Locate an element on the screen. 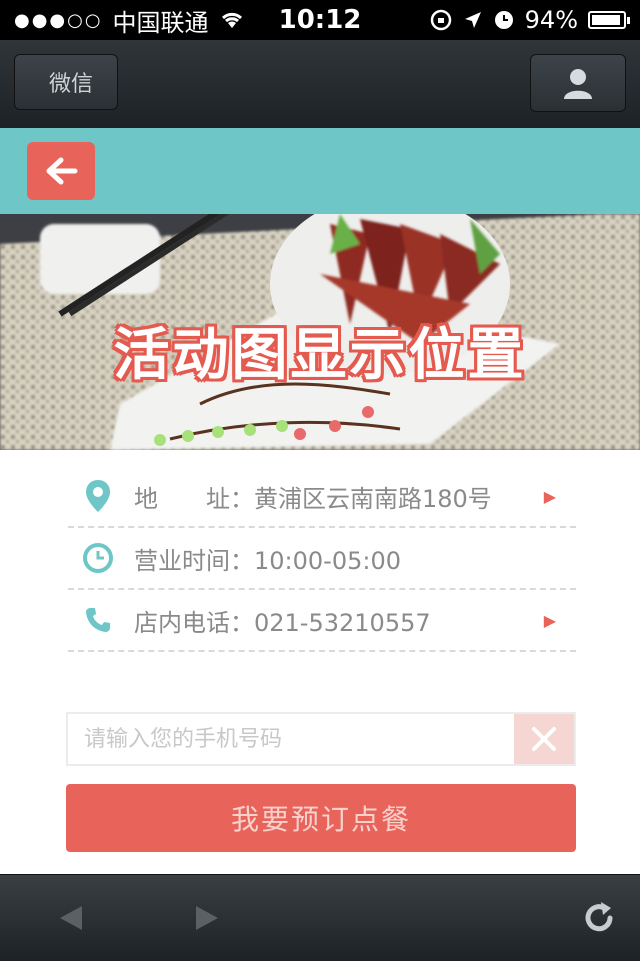 Image resolution: width=640 pixels, height=961 pixels. arrow-left-icon is located at coordinates (62, 171).